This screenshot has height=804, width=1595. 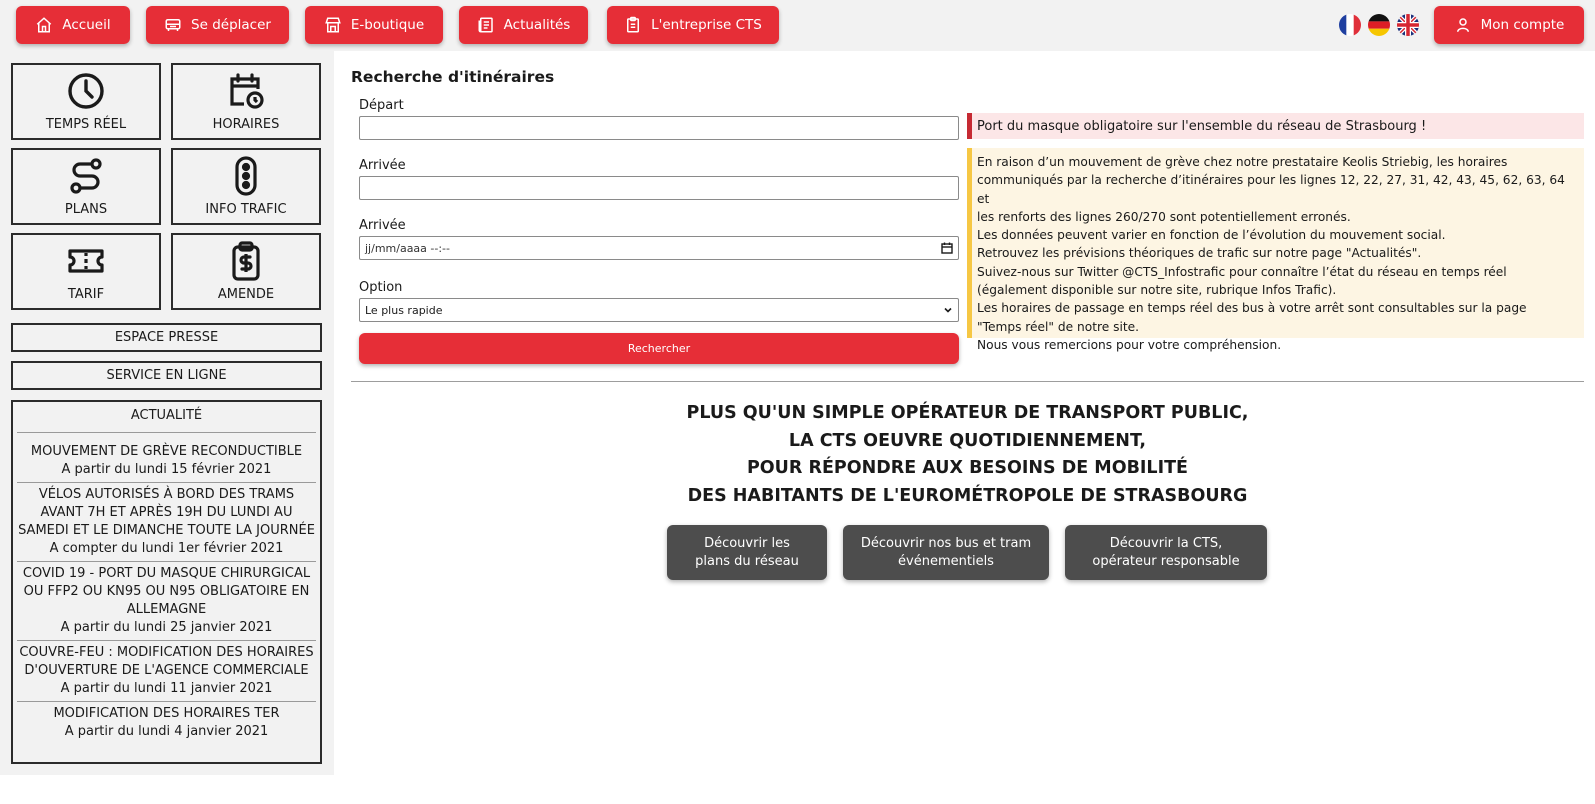 I want to click on tile-label: PLANS, so click(x=86, y=209).